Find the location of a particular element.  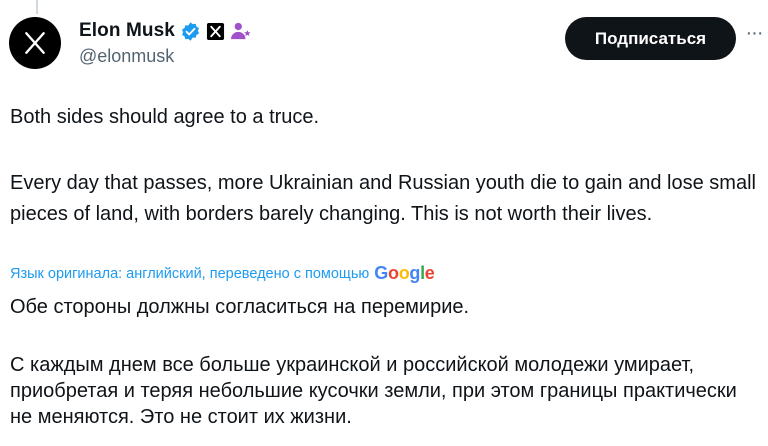

tweet-paragraph: Both sides should agree to a truce. is located at coordinates (165, 117).